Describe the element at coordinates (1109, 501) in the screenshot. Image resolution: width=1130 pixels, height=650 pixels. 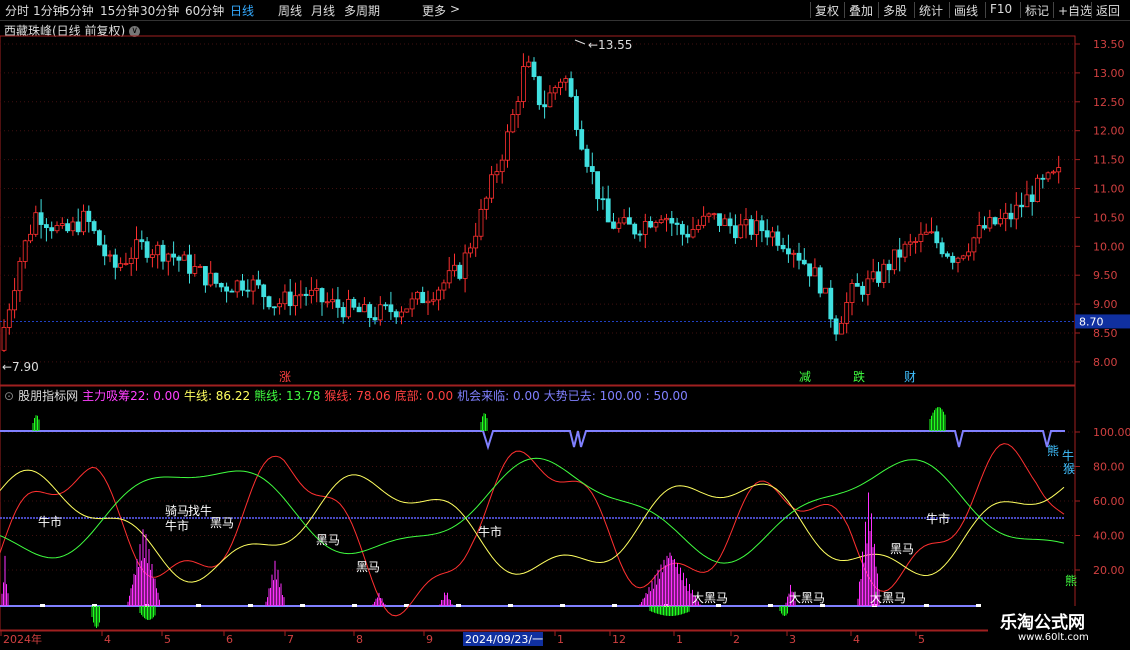
I see `indicator-axis-label: 60.00` at that location.